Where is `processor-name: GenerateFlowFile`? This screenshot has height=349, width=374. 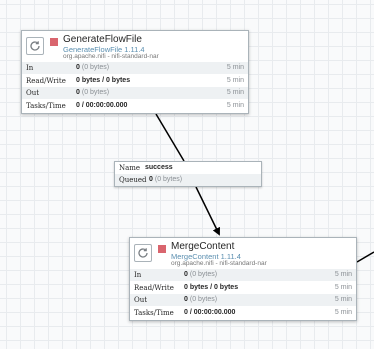 processor-name: GenerateFlowFile is located at coordinates (102, 39).